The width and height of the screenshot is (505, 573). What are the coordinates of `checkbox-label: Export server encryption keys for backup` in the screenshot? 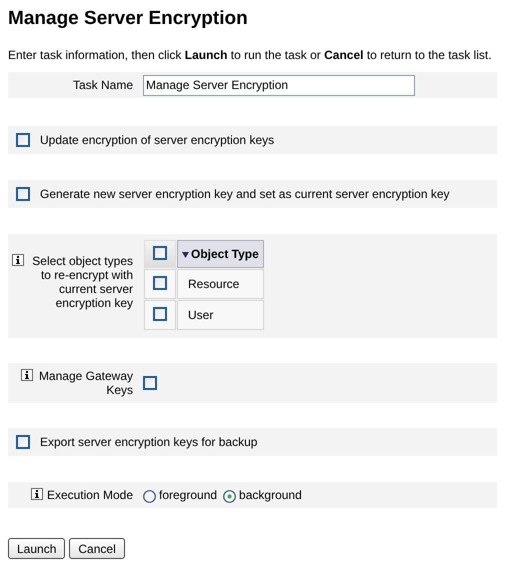 It's located at (149, 442).